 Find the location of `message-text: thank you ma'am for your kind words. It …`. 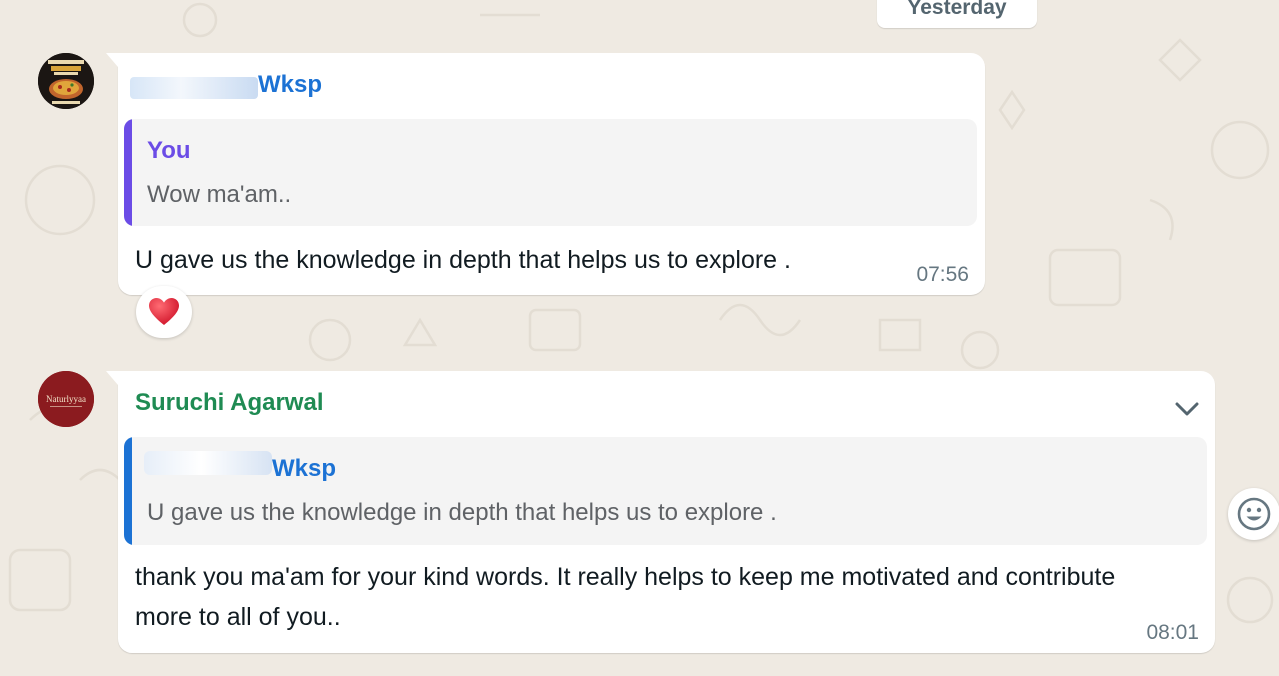

message-text: thank you ma'am for your kind words. It … is located at coordinates (625, 597).